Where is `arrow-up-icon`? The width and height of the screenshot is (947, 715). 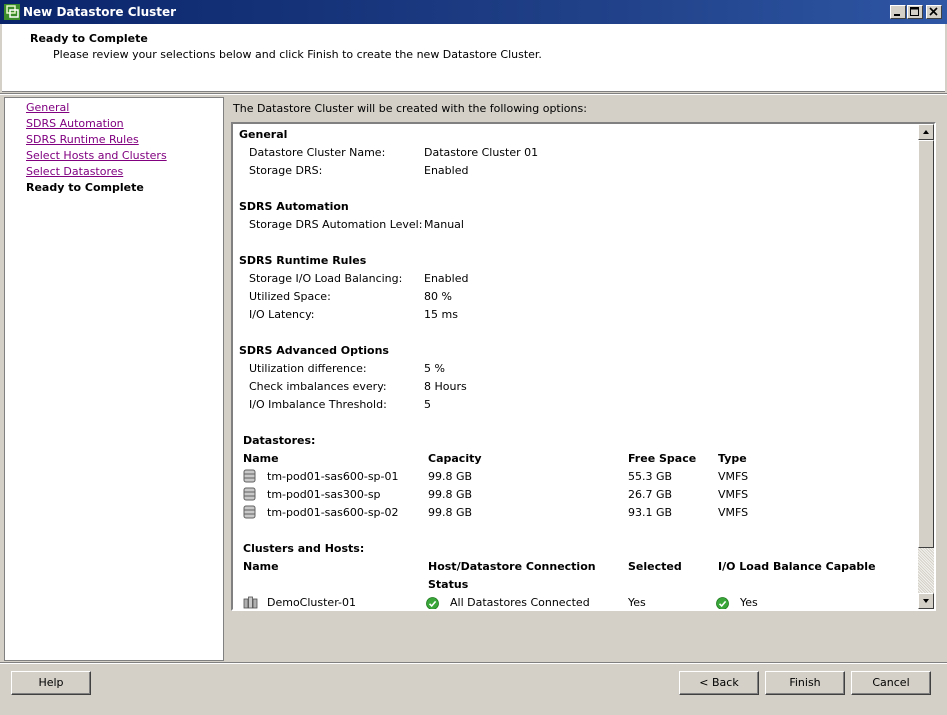
arrow-up-icon is located at coordinates (926, 132).